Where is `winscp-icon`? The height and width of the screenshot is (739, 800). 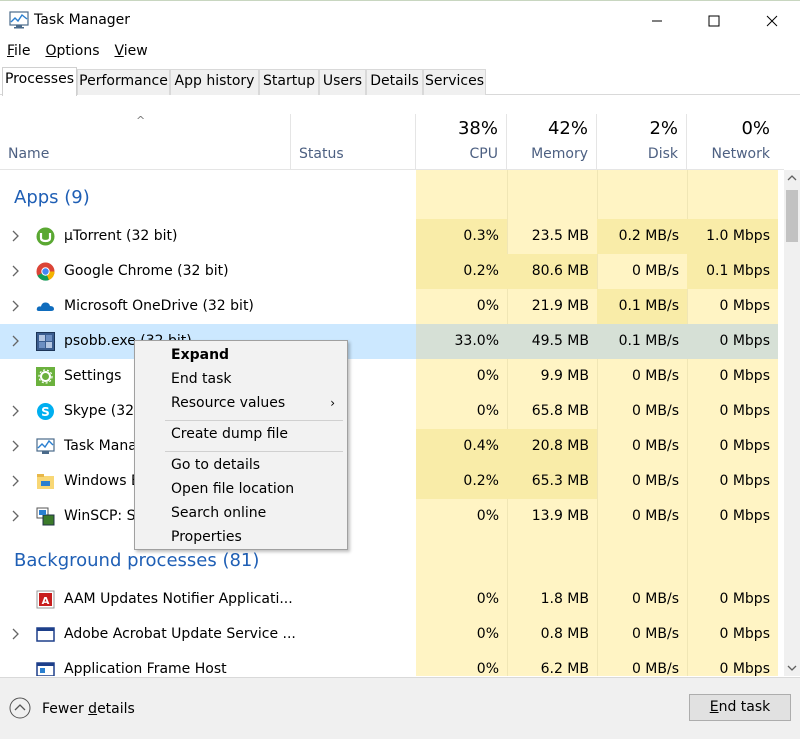
winscp-icon is located at coordinates (45, 516).